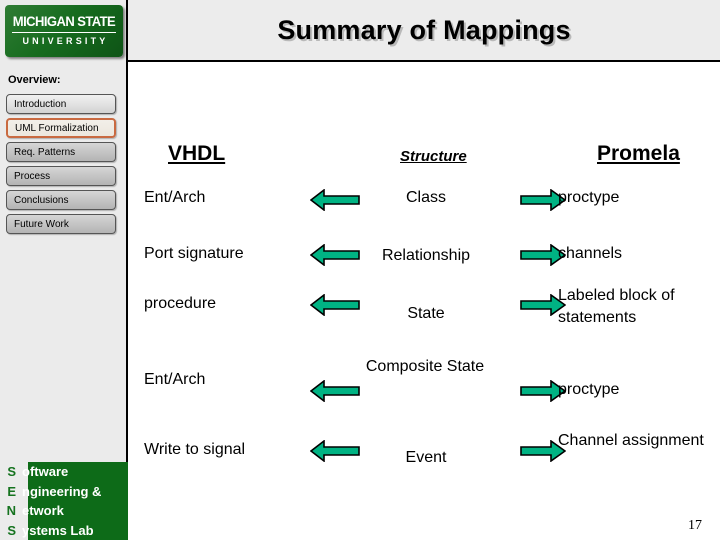 The image size is (720, 540). I want to click on msu-logo-line1: MICHIGAN STATE, so click(64, 21).